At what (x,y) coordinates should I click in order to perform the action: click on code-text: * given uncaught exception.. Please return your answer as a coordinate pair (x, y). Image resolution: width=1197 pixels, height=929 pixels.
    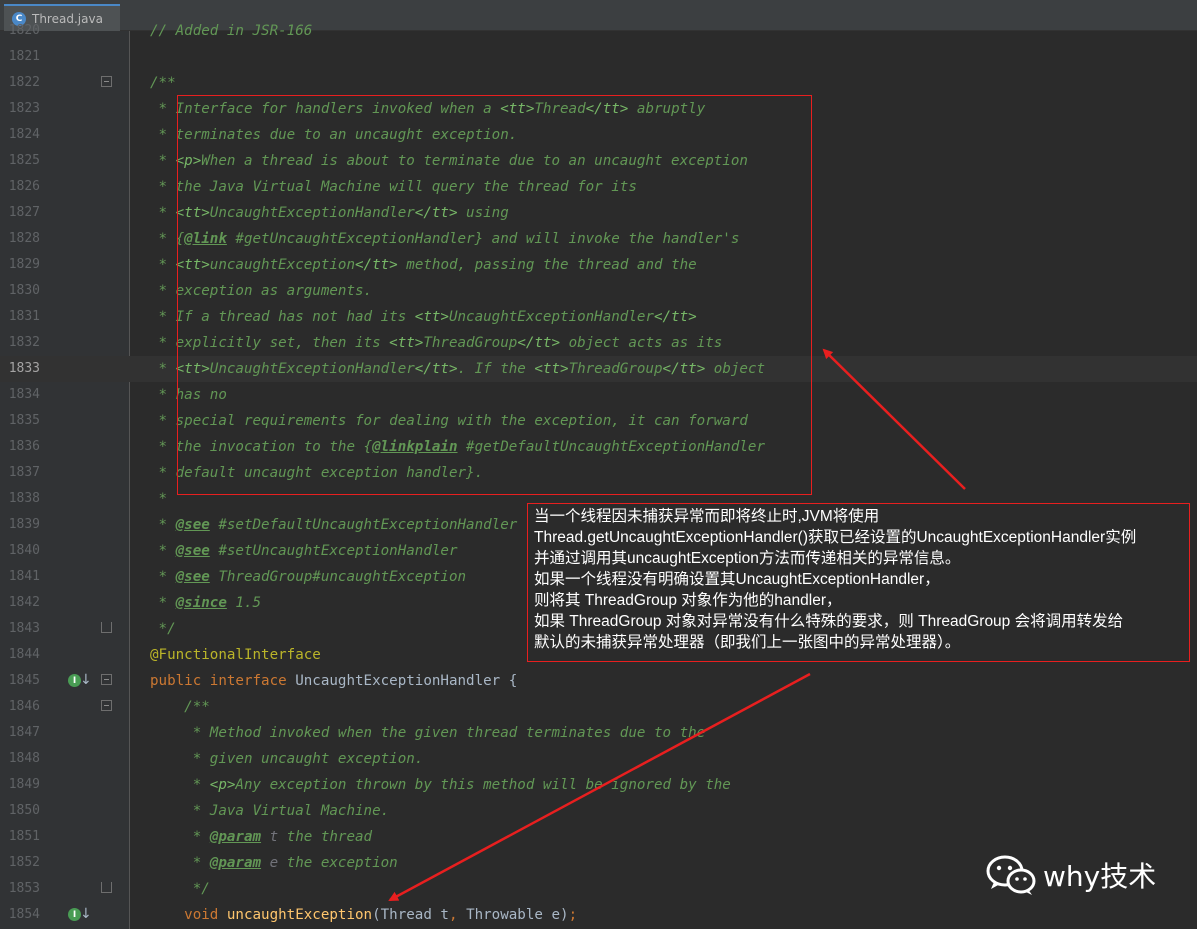
    Looking at the image, I should click on (287, 759).